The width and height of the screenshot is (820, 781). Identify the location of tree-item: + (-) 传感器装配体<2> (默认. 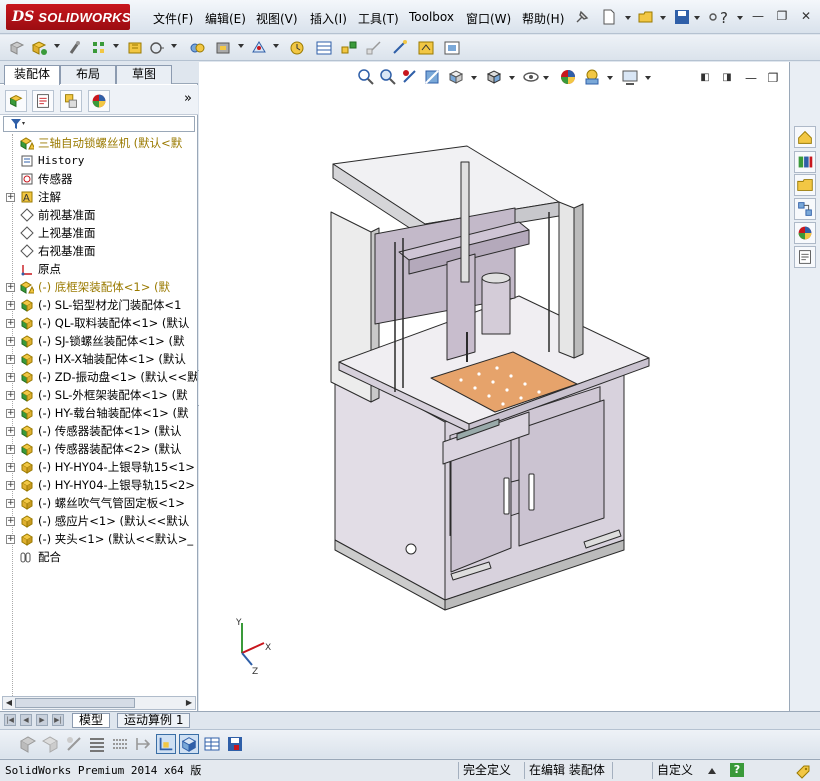
(99, 449).